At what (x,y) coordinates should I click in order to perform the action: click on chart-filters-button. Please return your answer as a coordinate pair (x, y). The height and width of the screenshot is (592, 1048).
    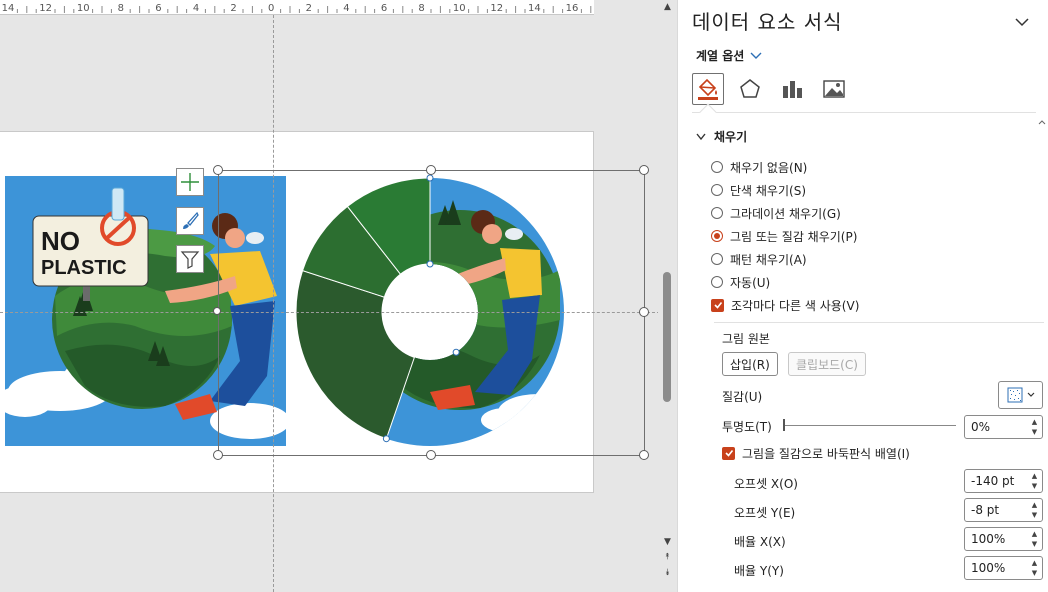
    Looking at the image, I should click on (190, 259).